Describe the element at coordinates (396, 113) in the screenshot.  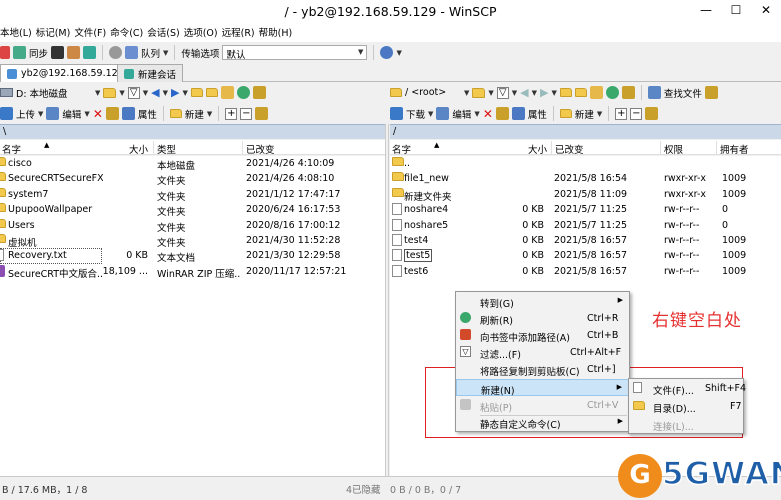
I see `download-icon` at that location.